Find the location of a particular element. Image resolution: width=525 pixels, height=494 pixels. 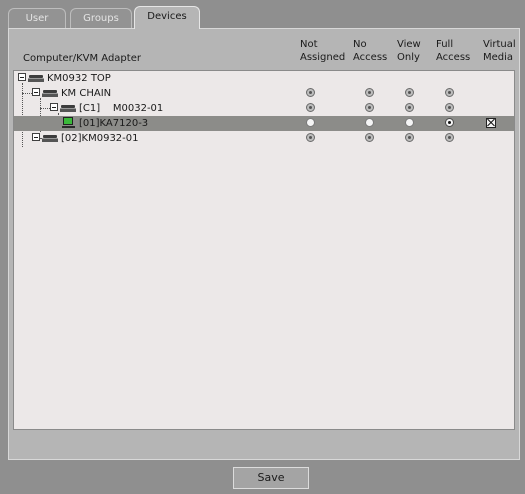

virtual-media-checkbox is located at coordinates (491, 123).